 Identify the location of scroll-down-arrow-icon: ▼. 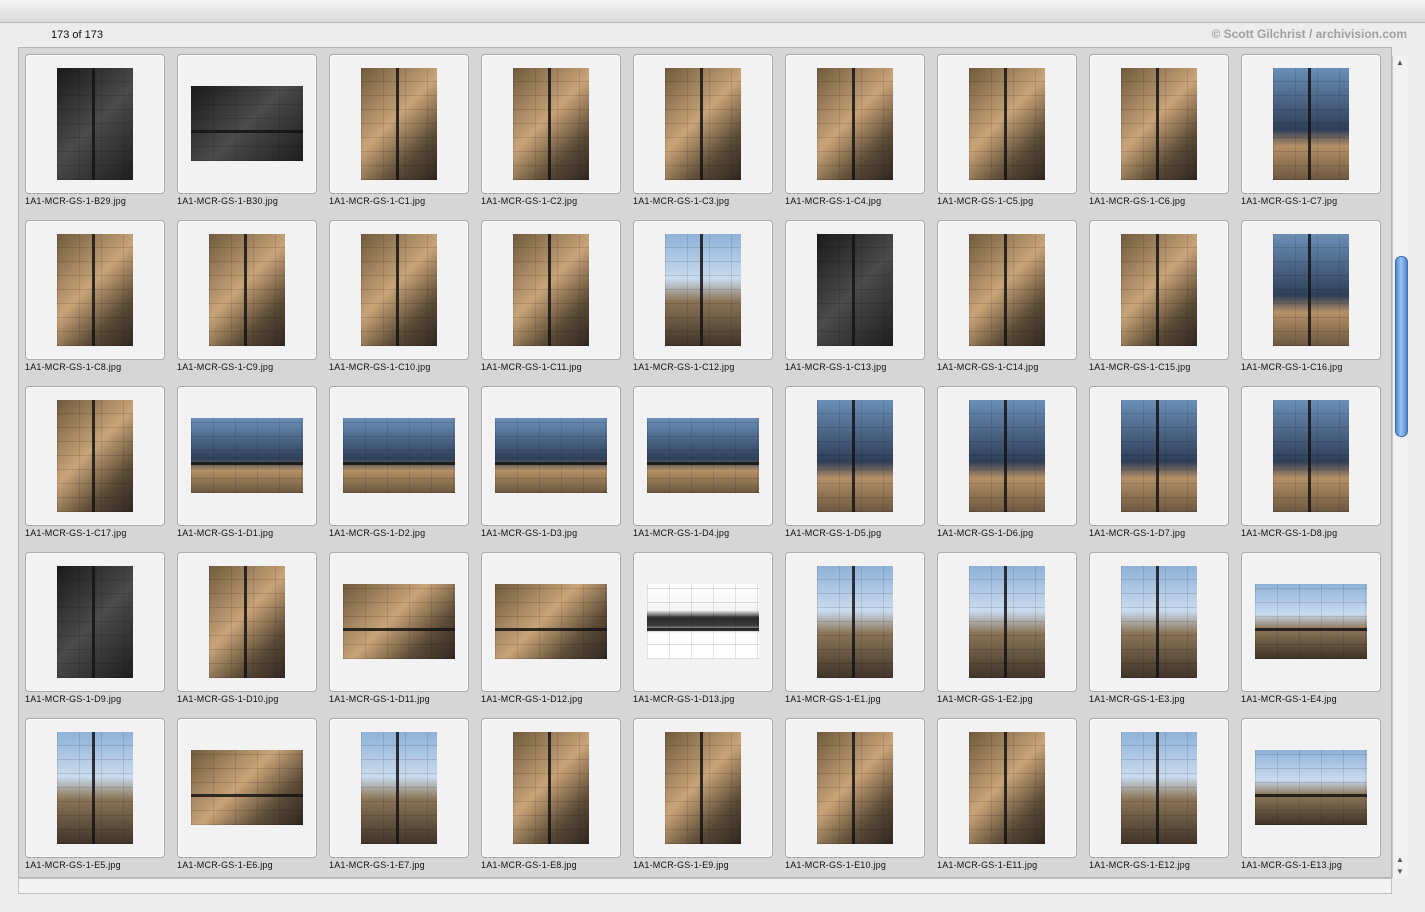
(1400, 871).